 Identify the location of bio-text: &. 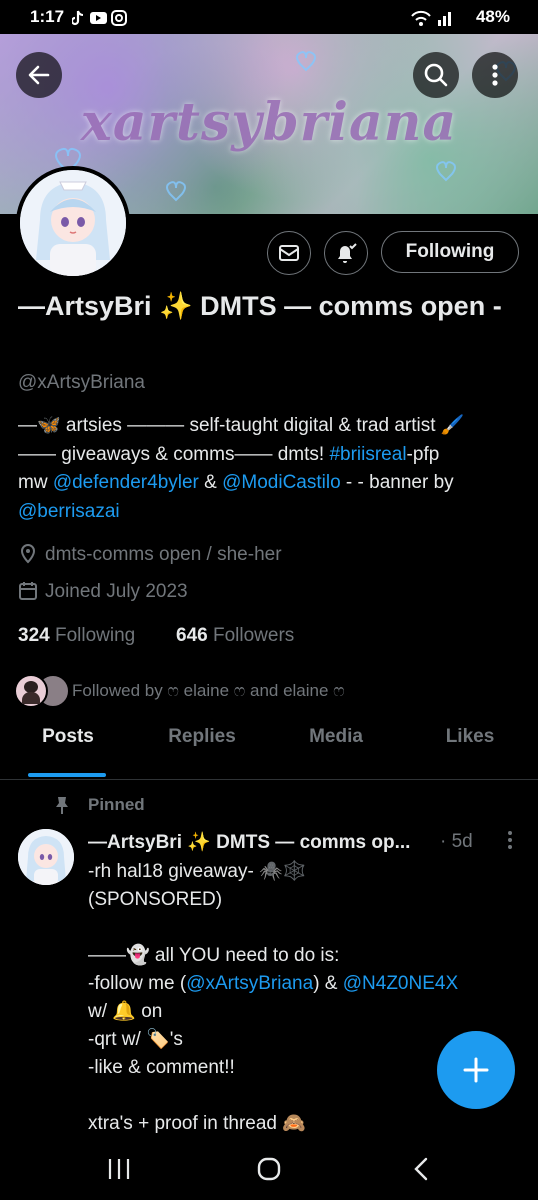
(210, 482).